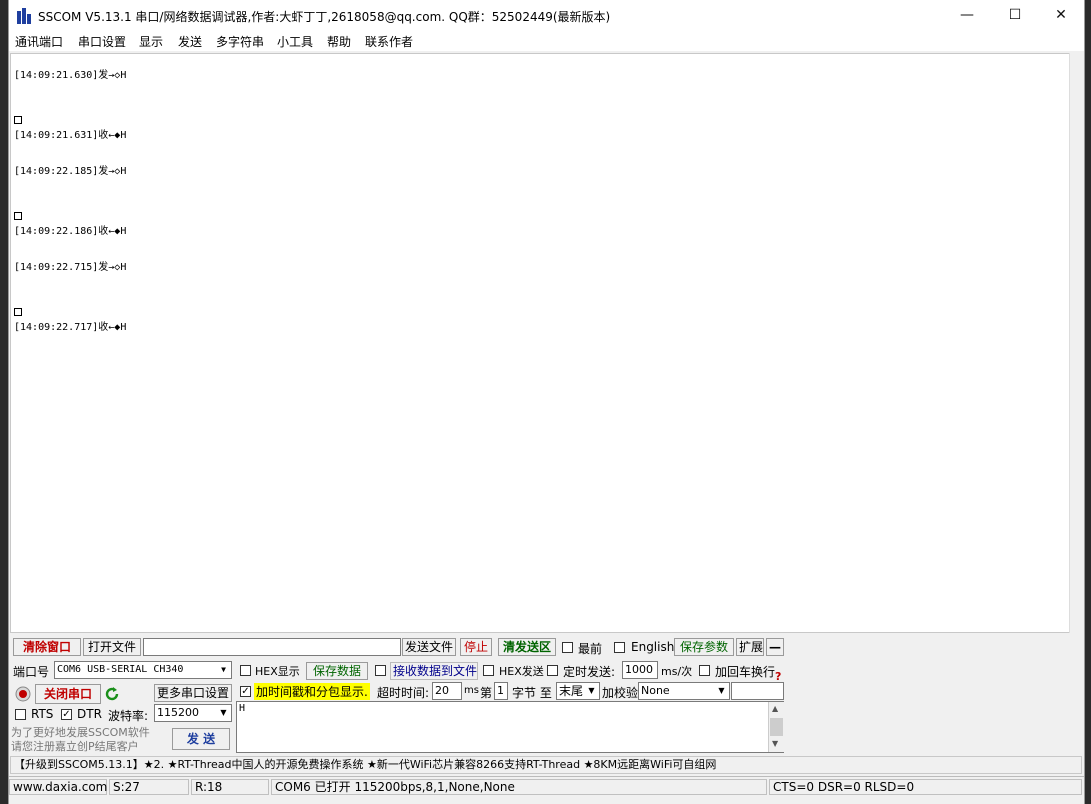  I want to click on menu-port: 通讯端口, so click(39, 41).